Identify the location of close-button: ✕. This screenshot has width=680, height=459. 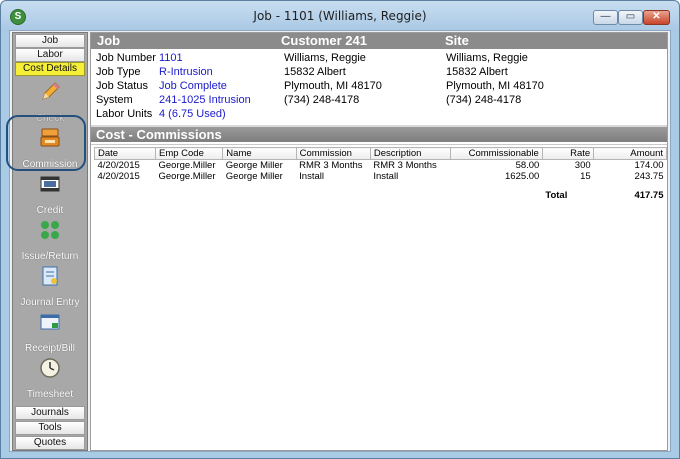
(656, 17).